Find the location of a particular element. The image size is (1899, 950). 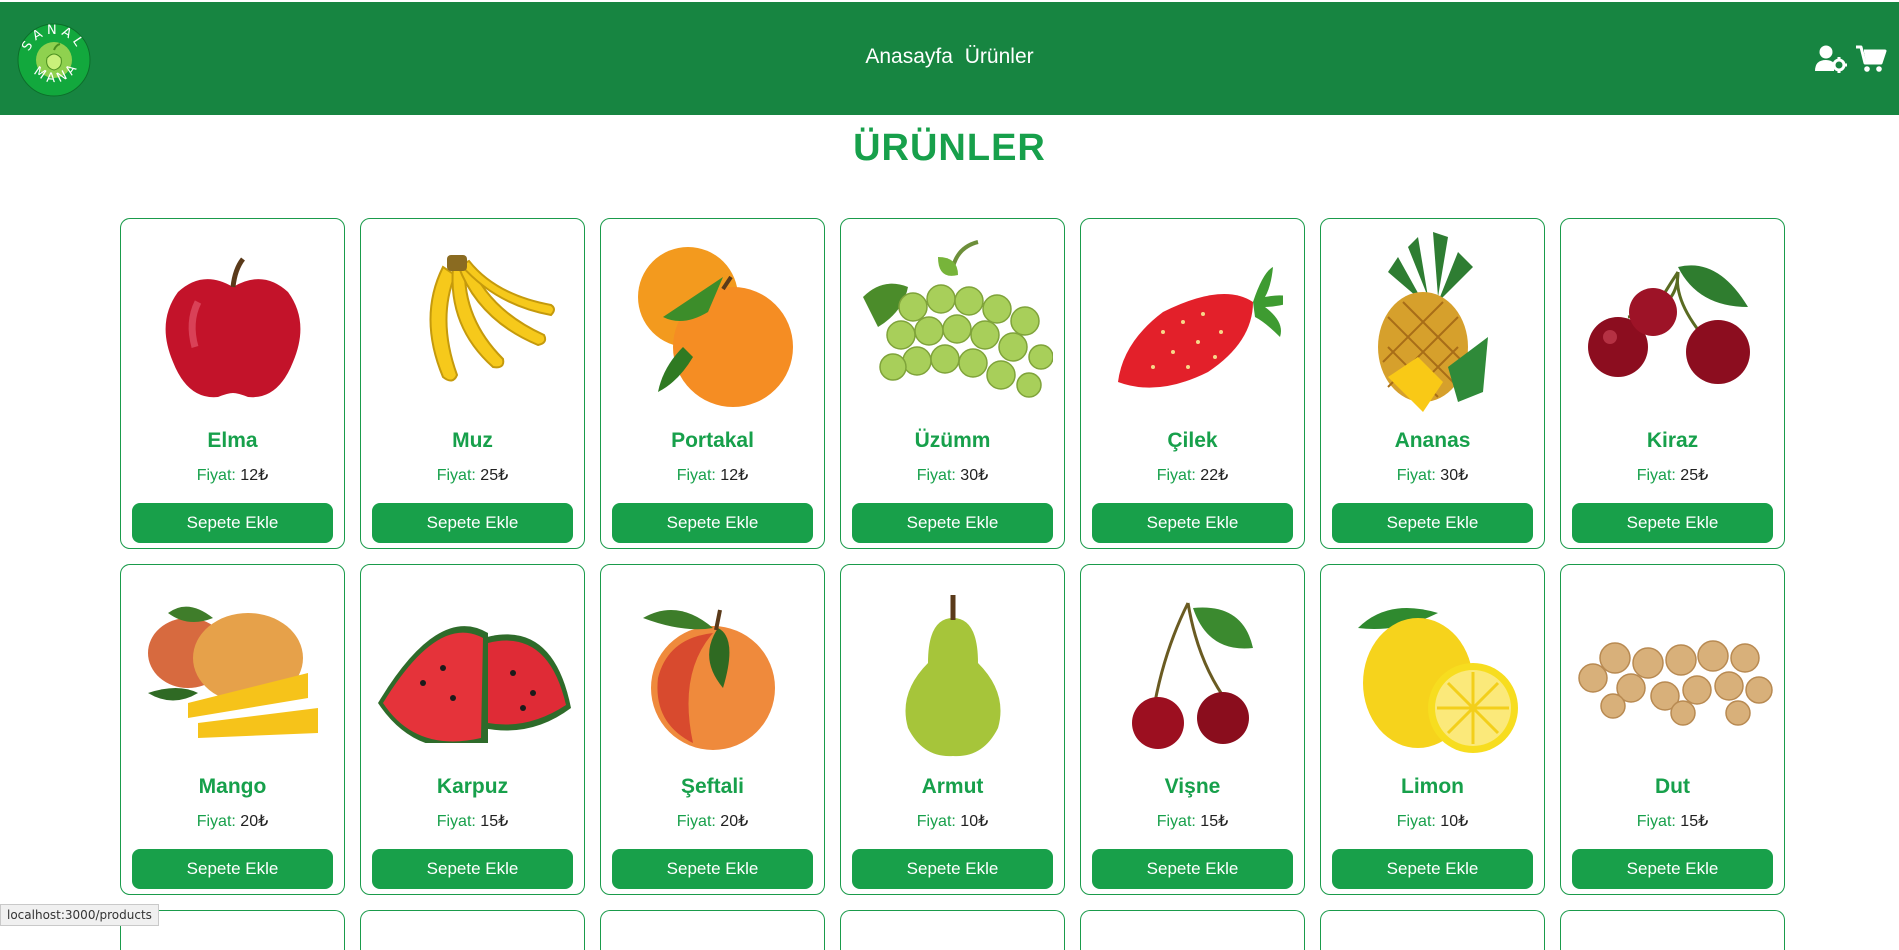

price-value: 25₺ is located at coordinates (494, 475).